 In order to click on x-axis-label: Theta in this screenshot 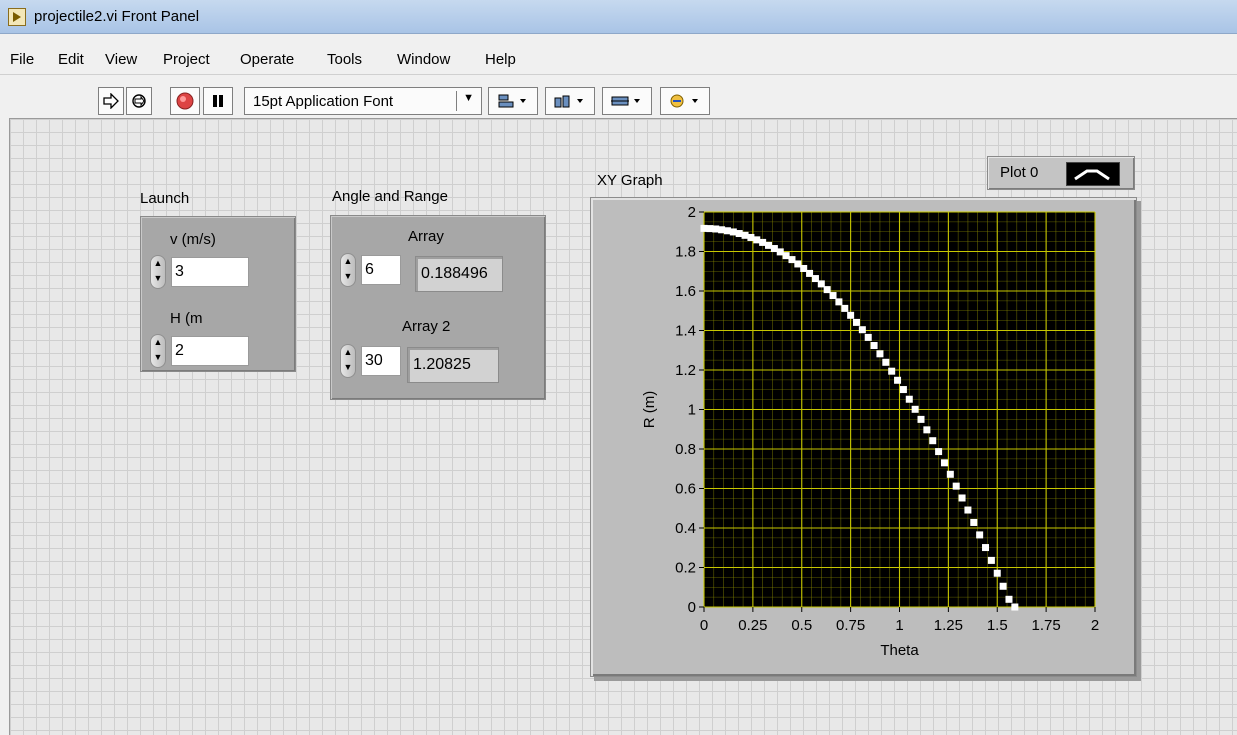, I will do `click(899, 650)`.